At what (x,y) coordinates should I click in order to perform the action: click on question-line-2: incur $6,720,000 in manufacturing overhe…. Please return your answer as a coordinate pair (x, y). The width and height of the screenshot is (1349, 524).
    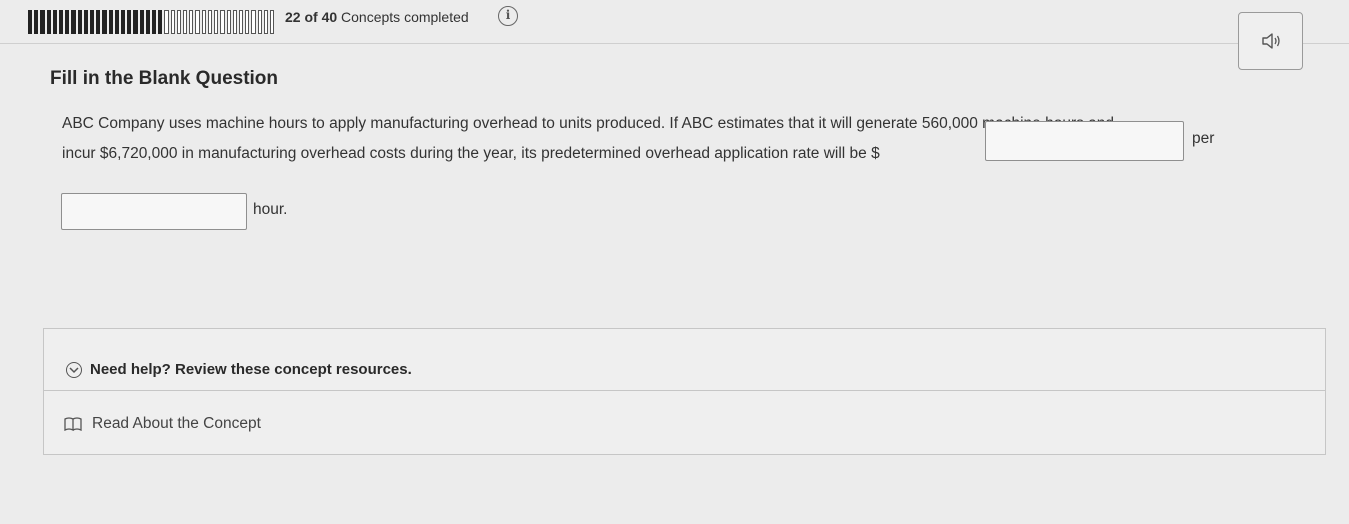
    Looking at the image, I should click on (471, 153).